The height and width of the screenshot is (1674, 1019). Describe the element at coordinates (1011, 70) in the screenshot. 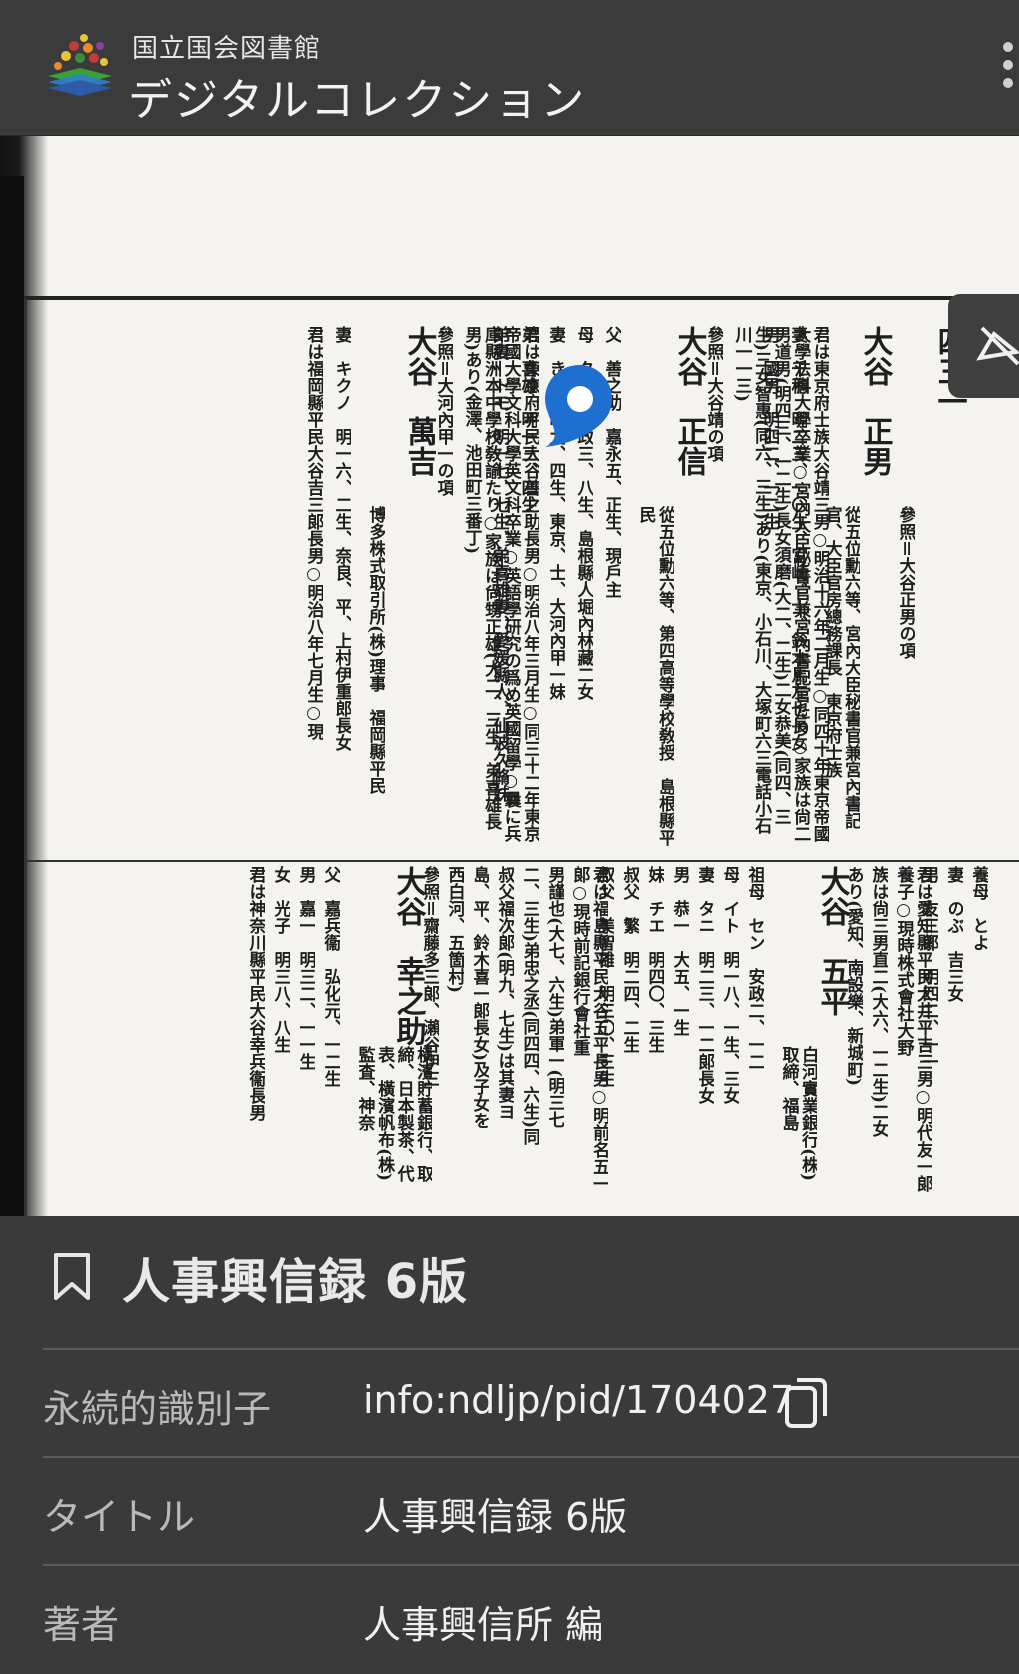

I see `kebab-menu-icon` at that location.